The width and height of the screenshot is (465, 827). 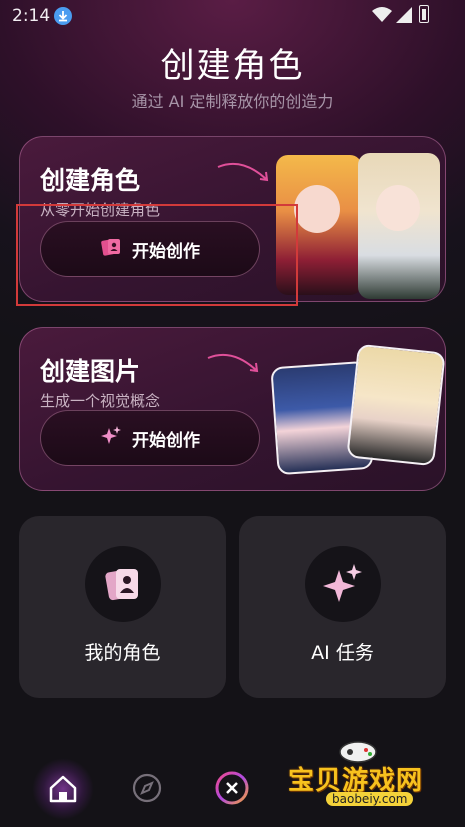 What do you see at coordinates (90, 180) in the screenshot?
I see `card-title: 创建角色` at bounding box center [90, 180].